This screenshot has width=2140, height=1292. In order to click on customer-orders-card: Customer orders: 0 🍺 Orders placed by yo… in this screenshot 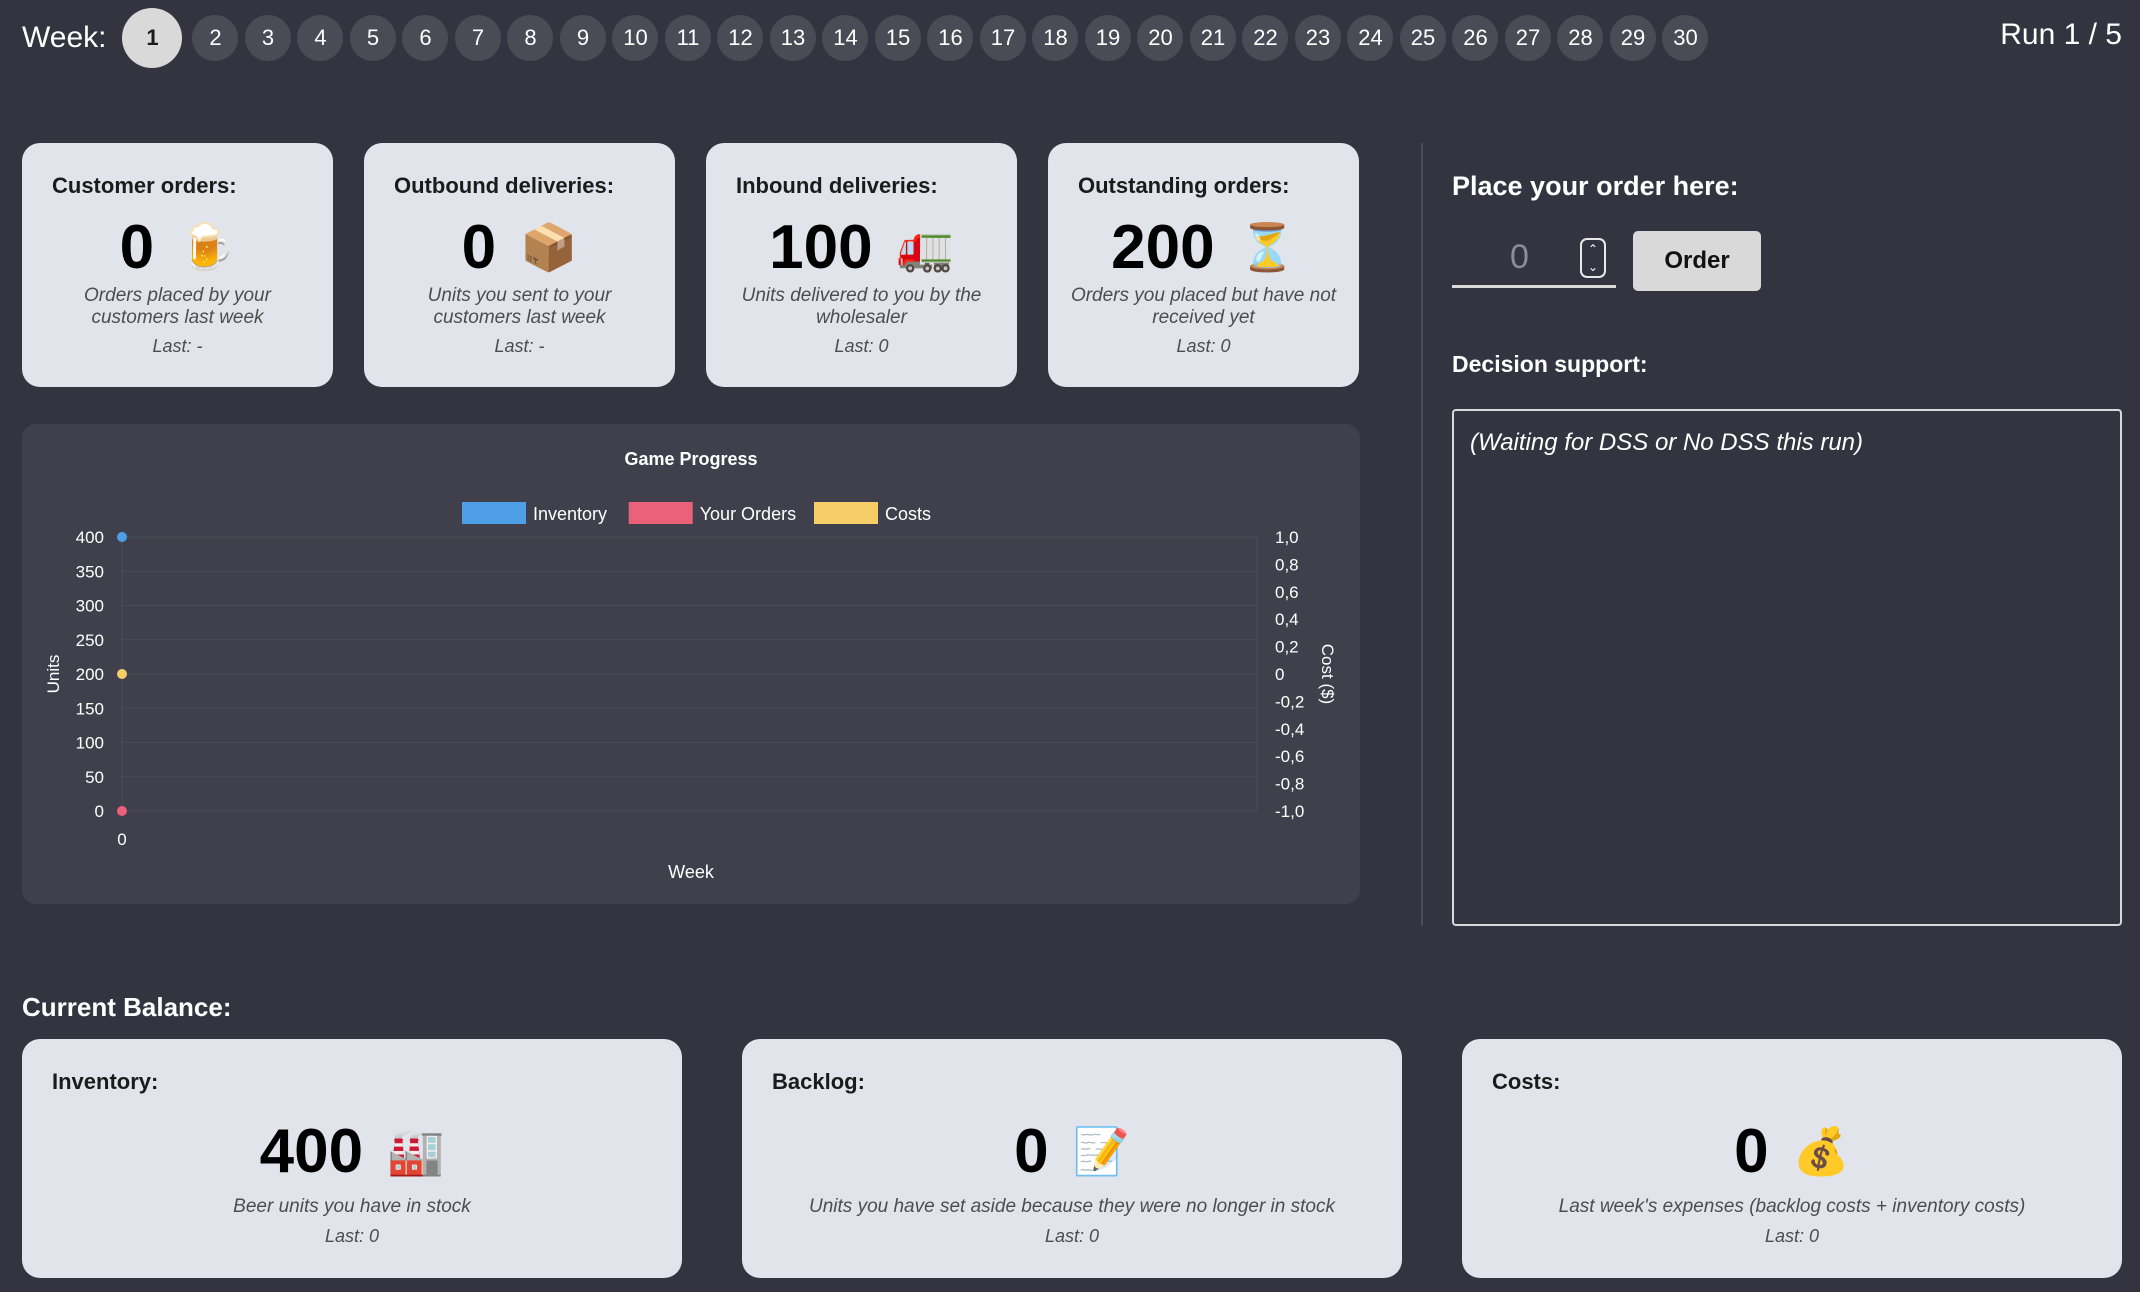, I will do `click(177, 265)`.